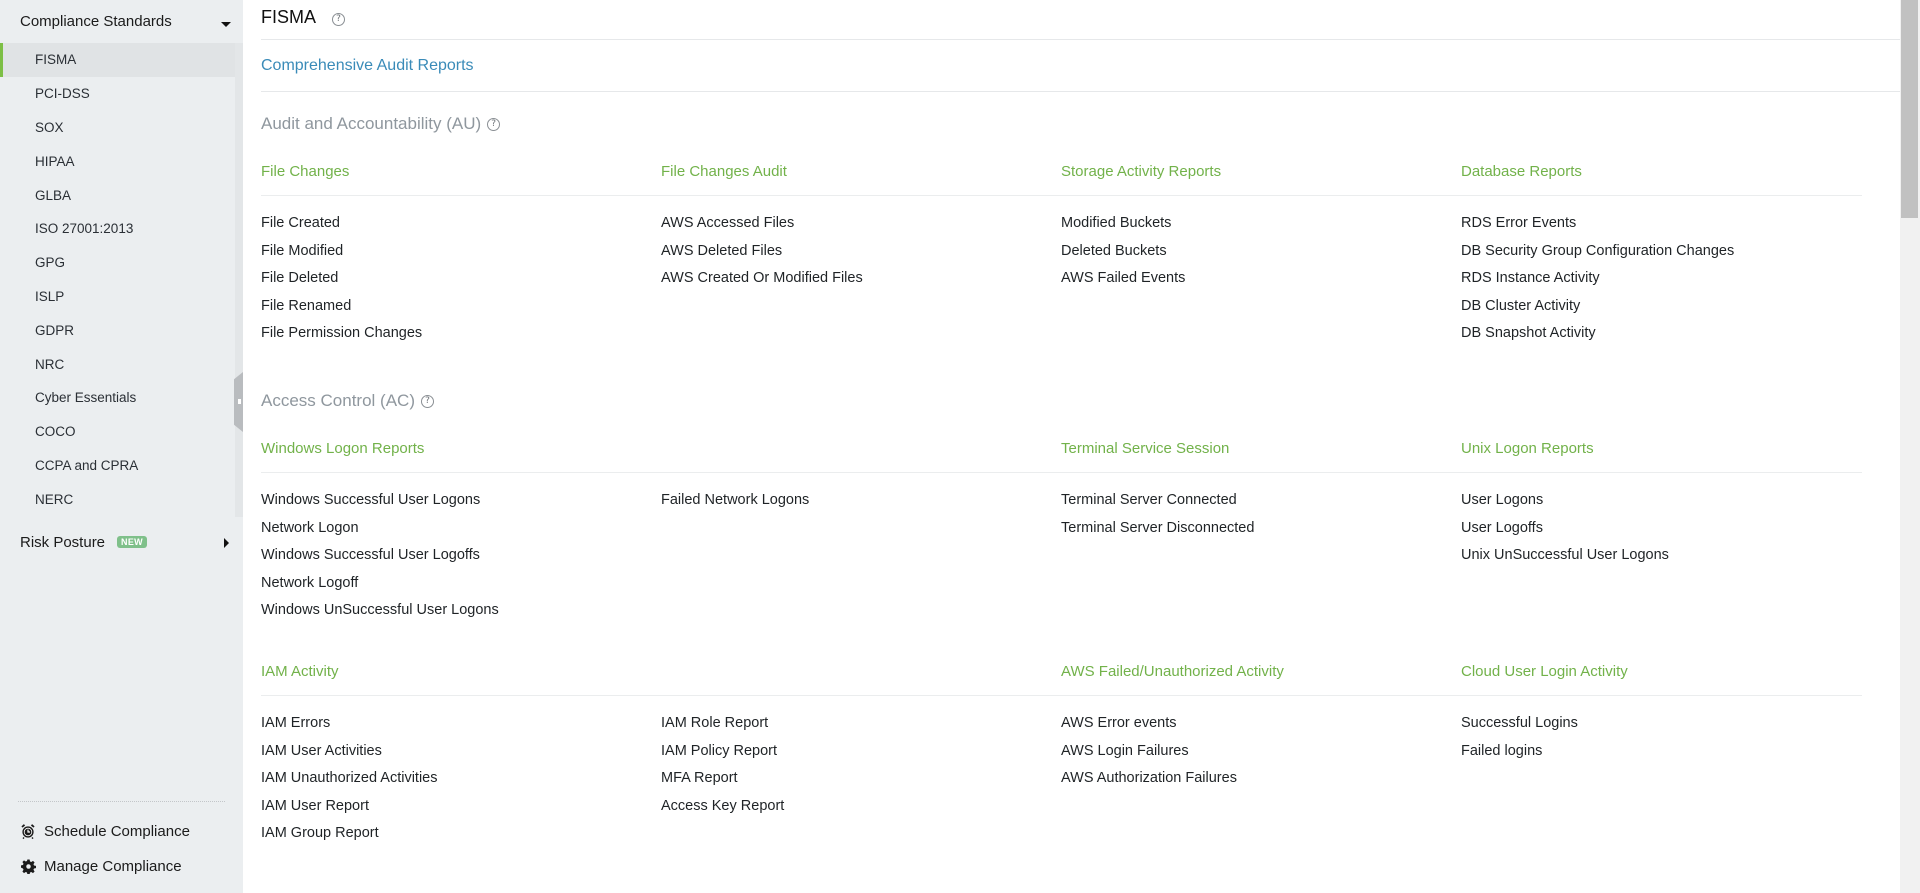 This screenshot has width=1920, height=893. Describe the element at coordinates (315, 806) in the screenshot. I see `report-link: IAM User Report` at that location.